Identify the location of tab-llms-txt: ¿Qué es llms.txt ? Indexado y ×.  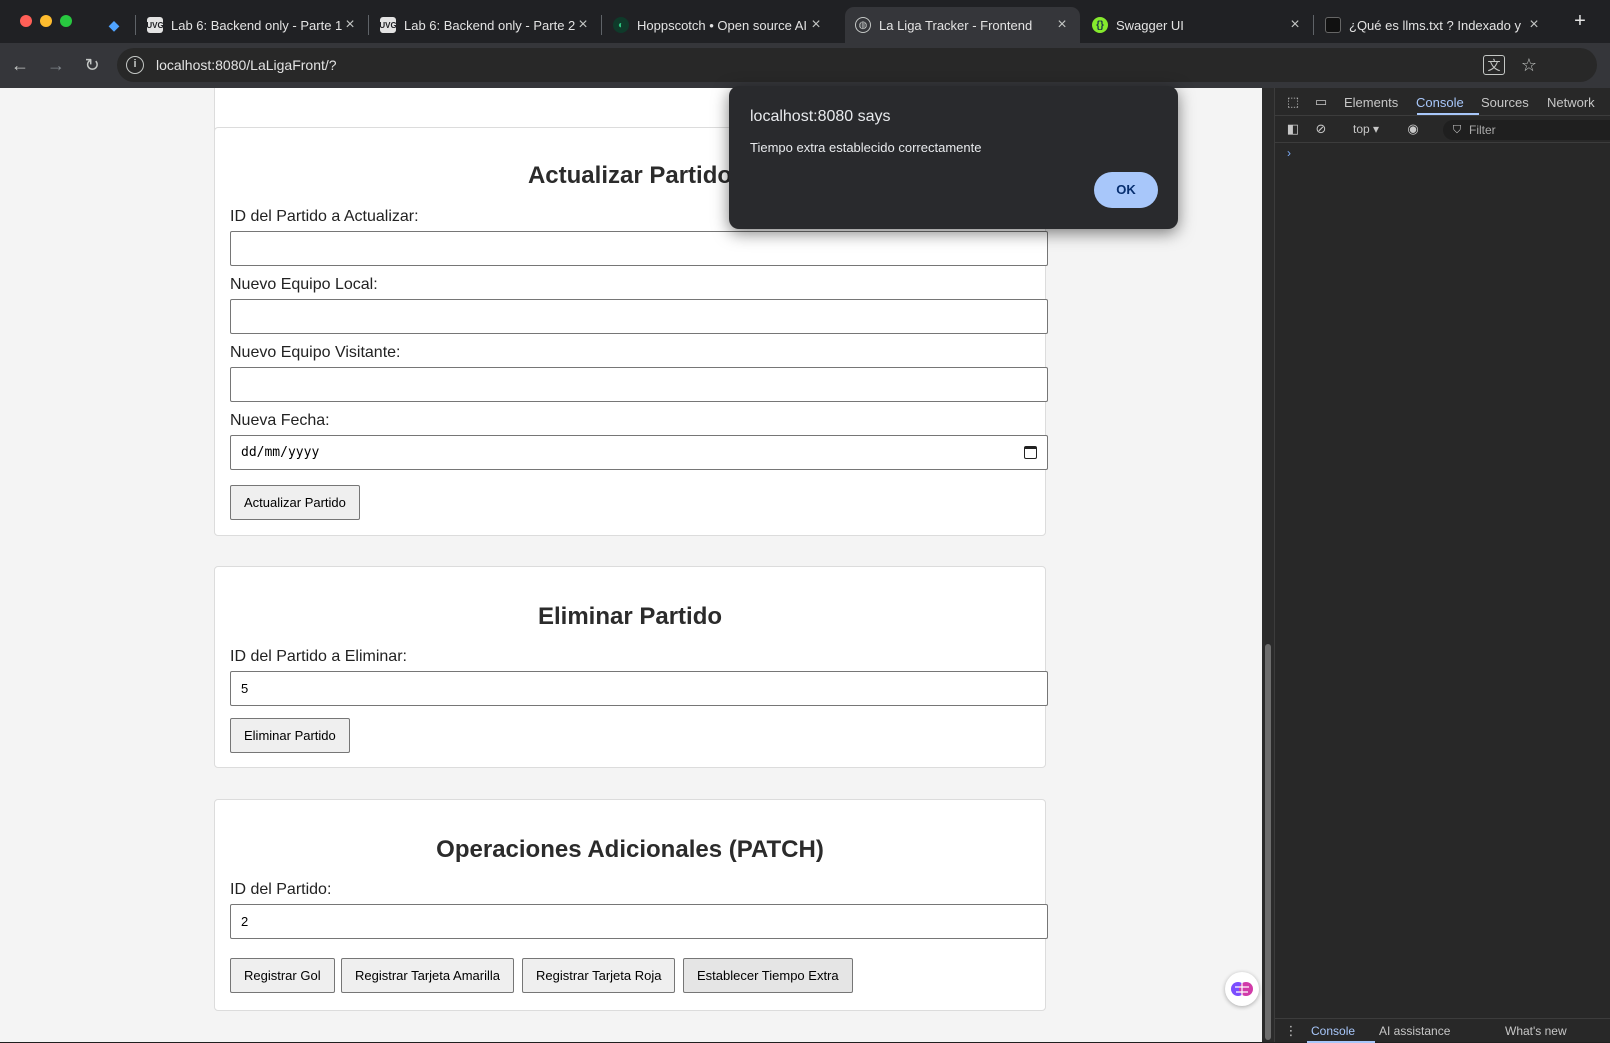
(1433, 25).